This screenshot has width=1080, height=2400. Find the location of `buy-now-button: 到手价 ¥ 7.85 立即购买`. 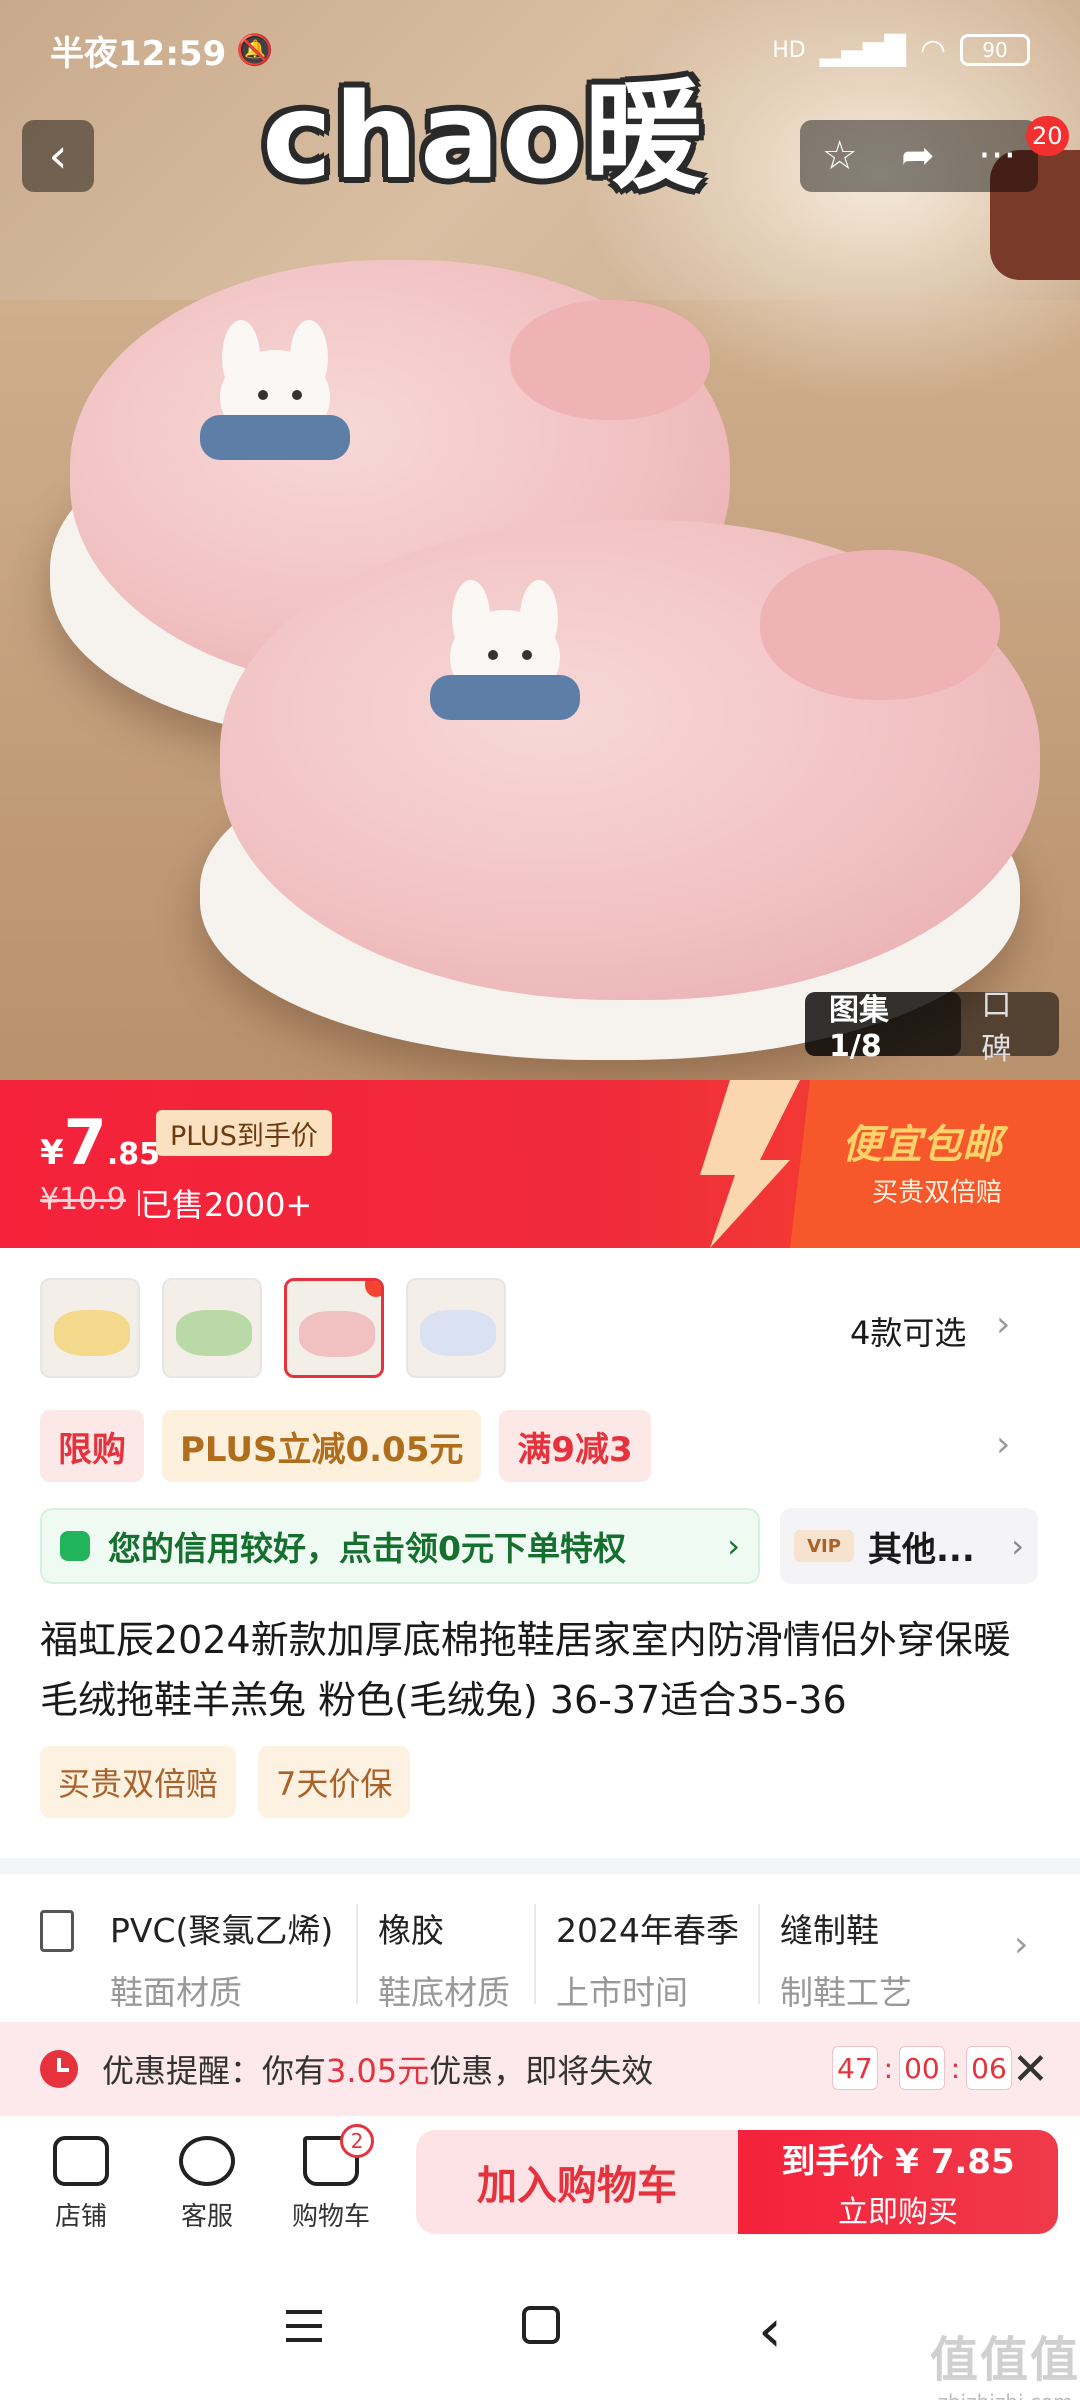

buy-now-button: 到手价 ¥ 7.85 立即购买 is located at coordinates (898, 2182).